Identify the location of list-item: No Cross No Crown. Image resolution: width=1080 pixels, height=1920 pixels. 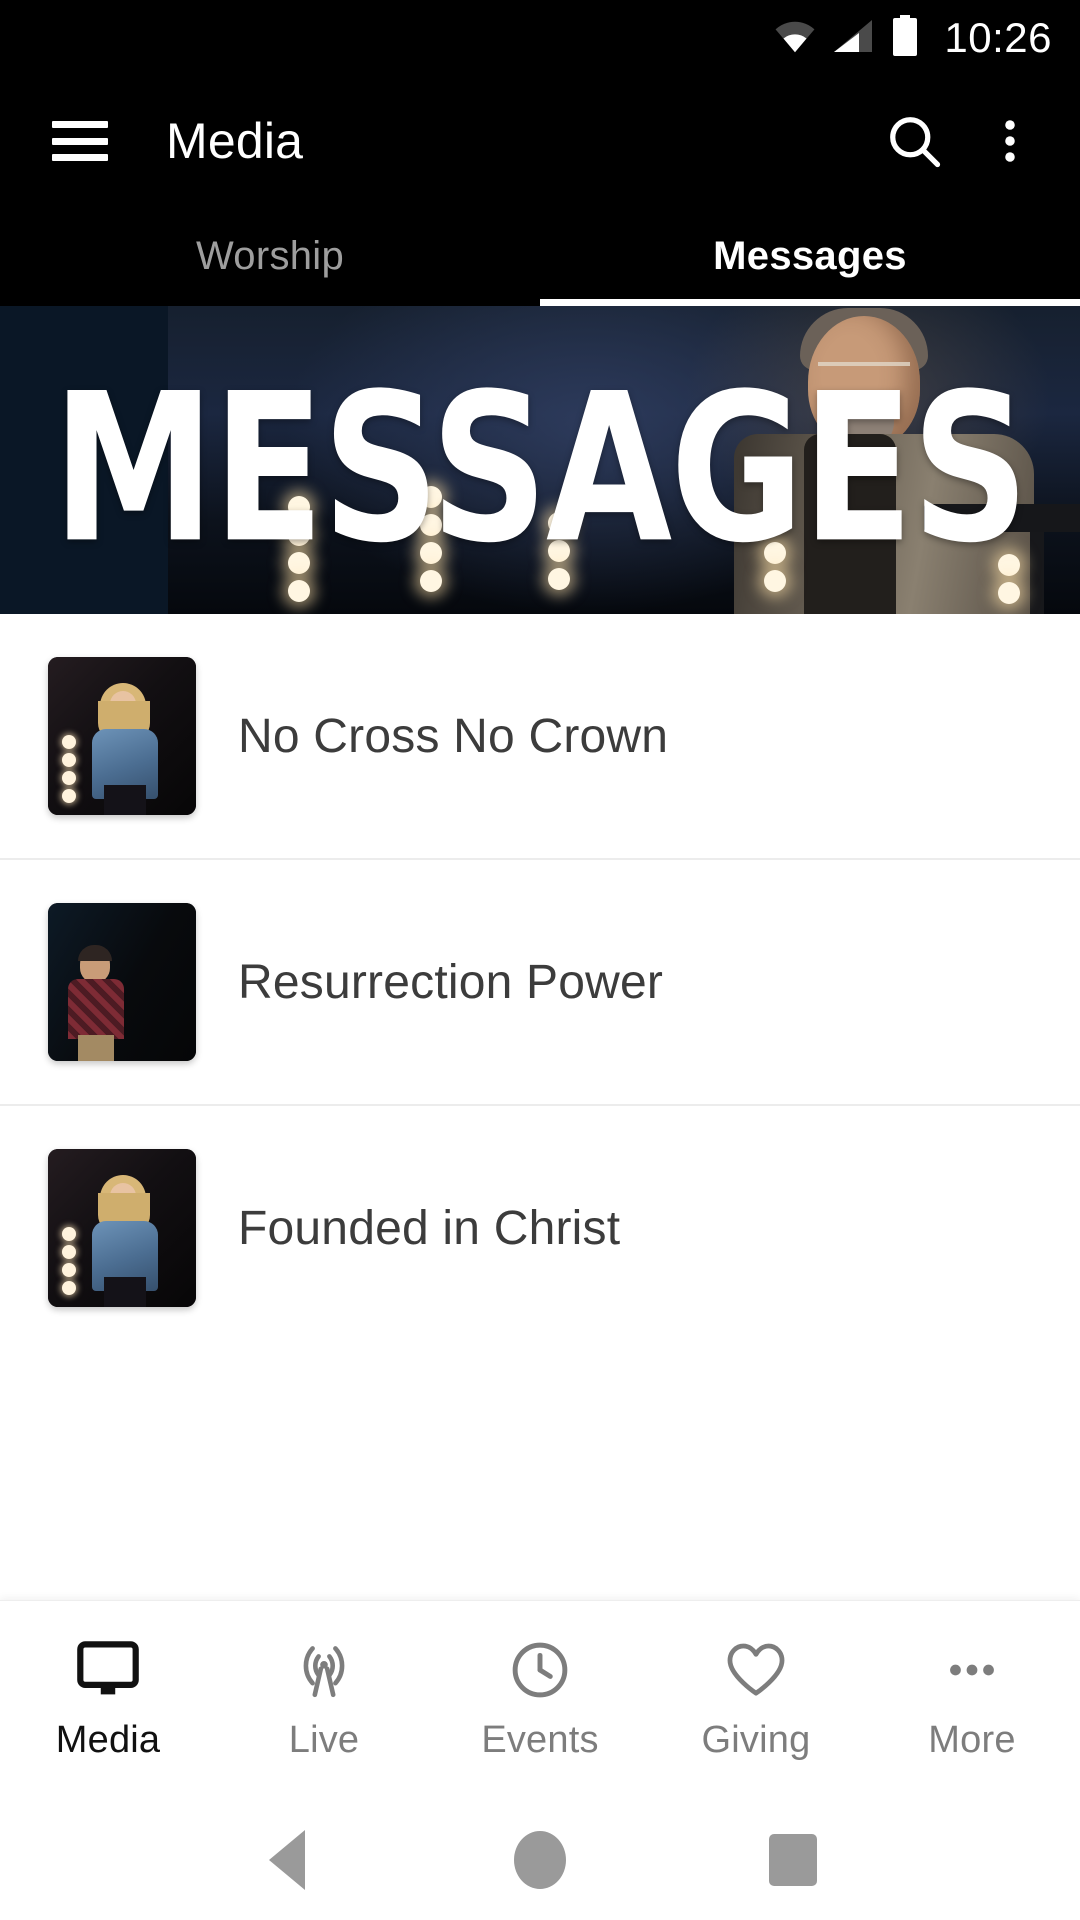
(540, 737).